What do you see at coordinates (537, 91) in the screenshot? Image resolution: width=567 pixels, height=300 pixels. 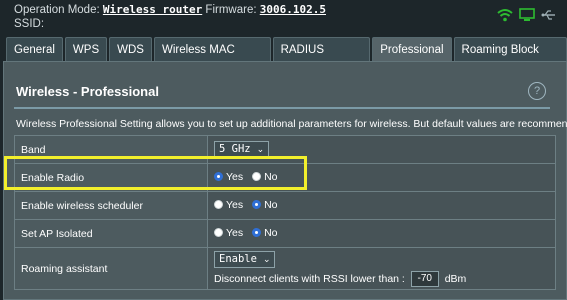 I see `help-icon: ?` at bounding box center [537, 91].